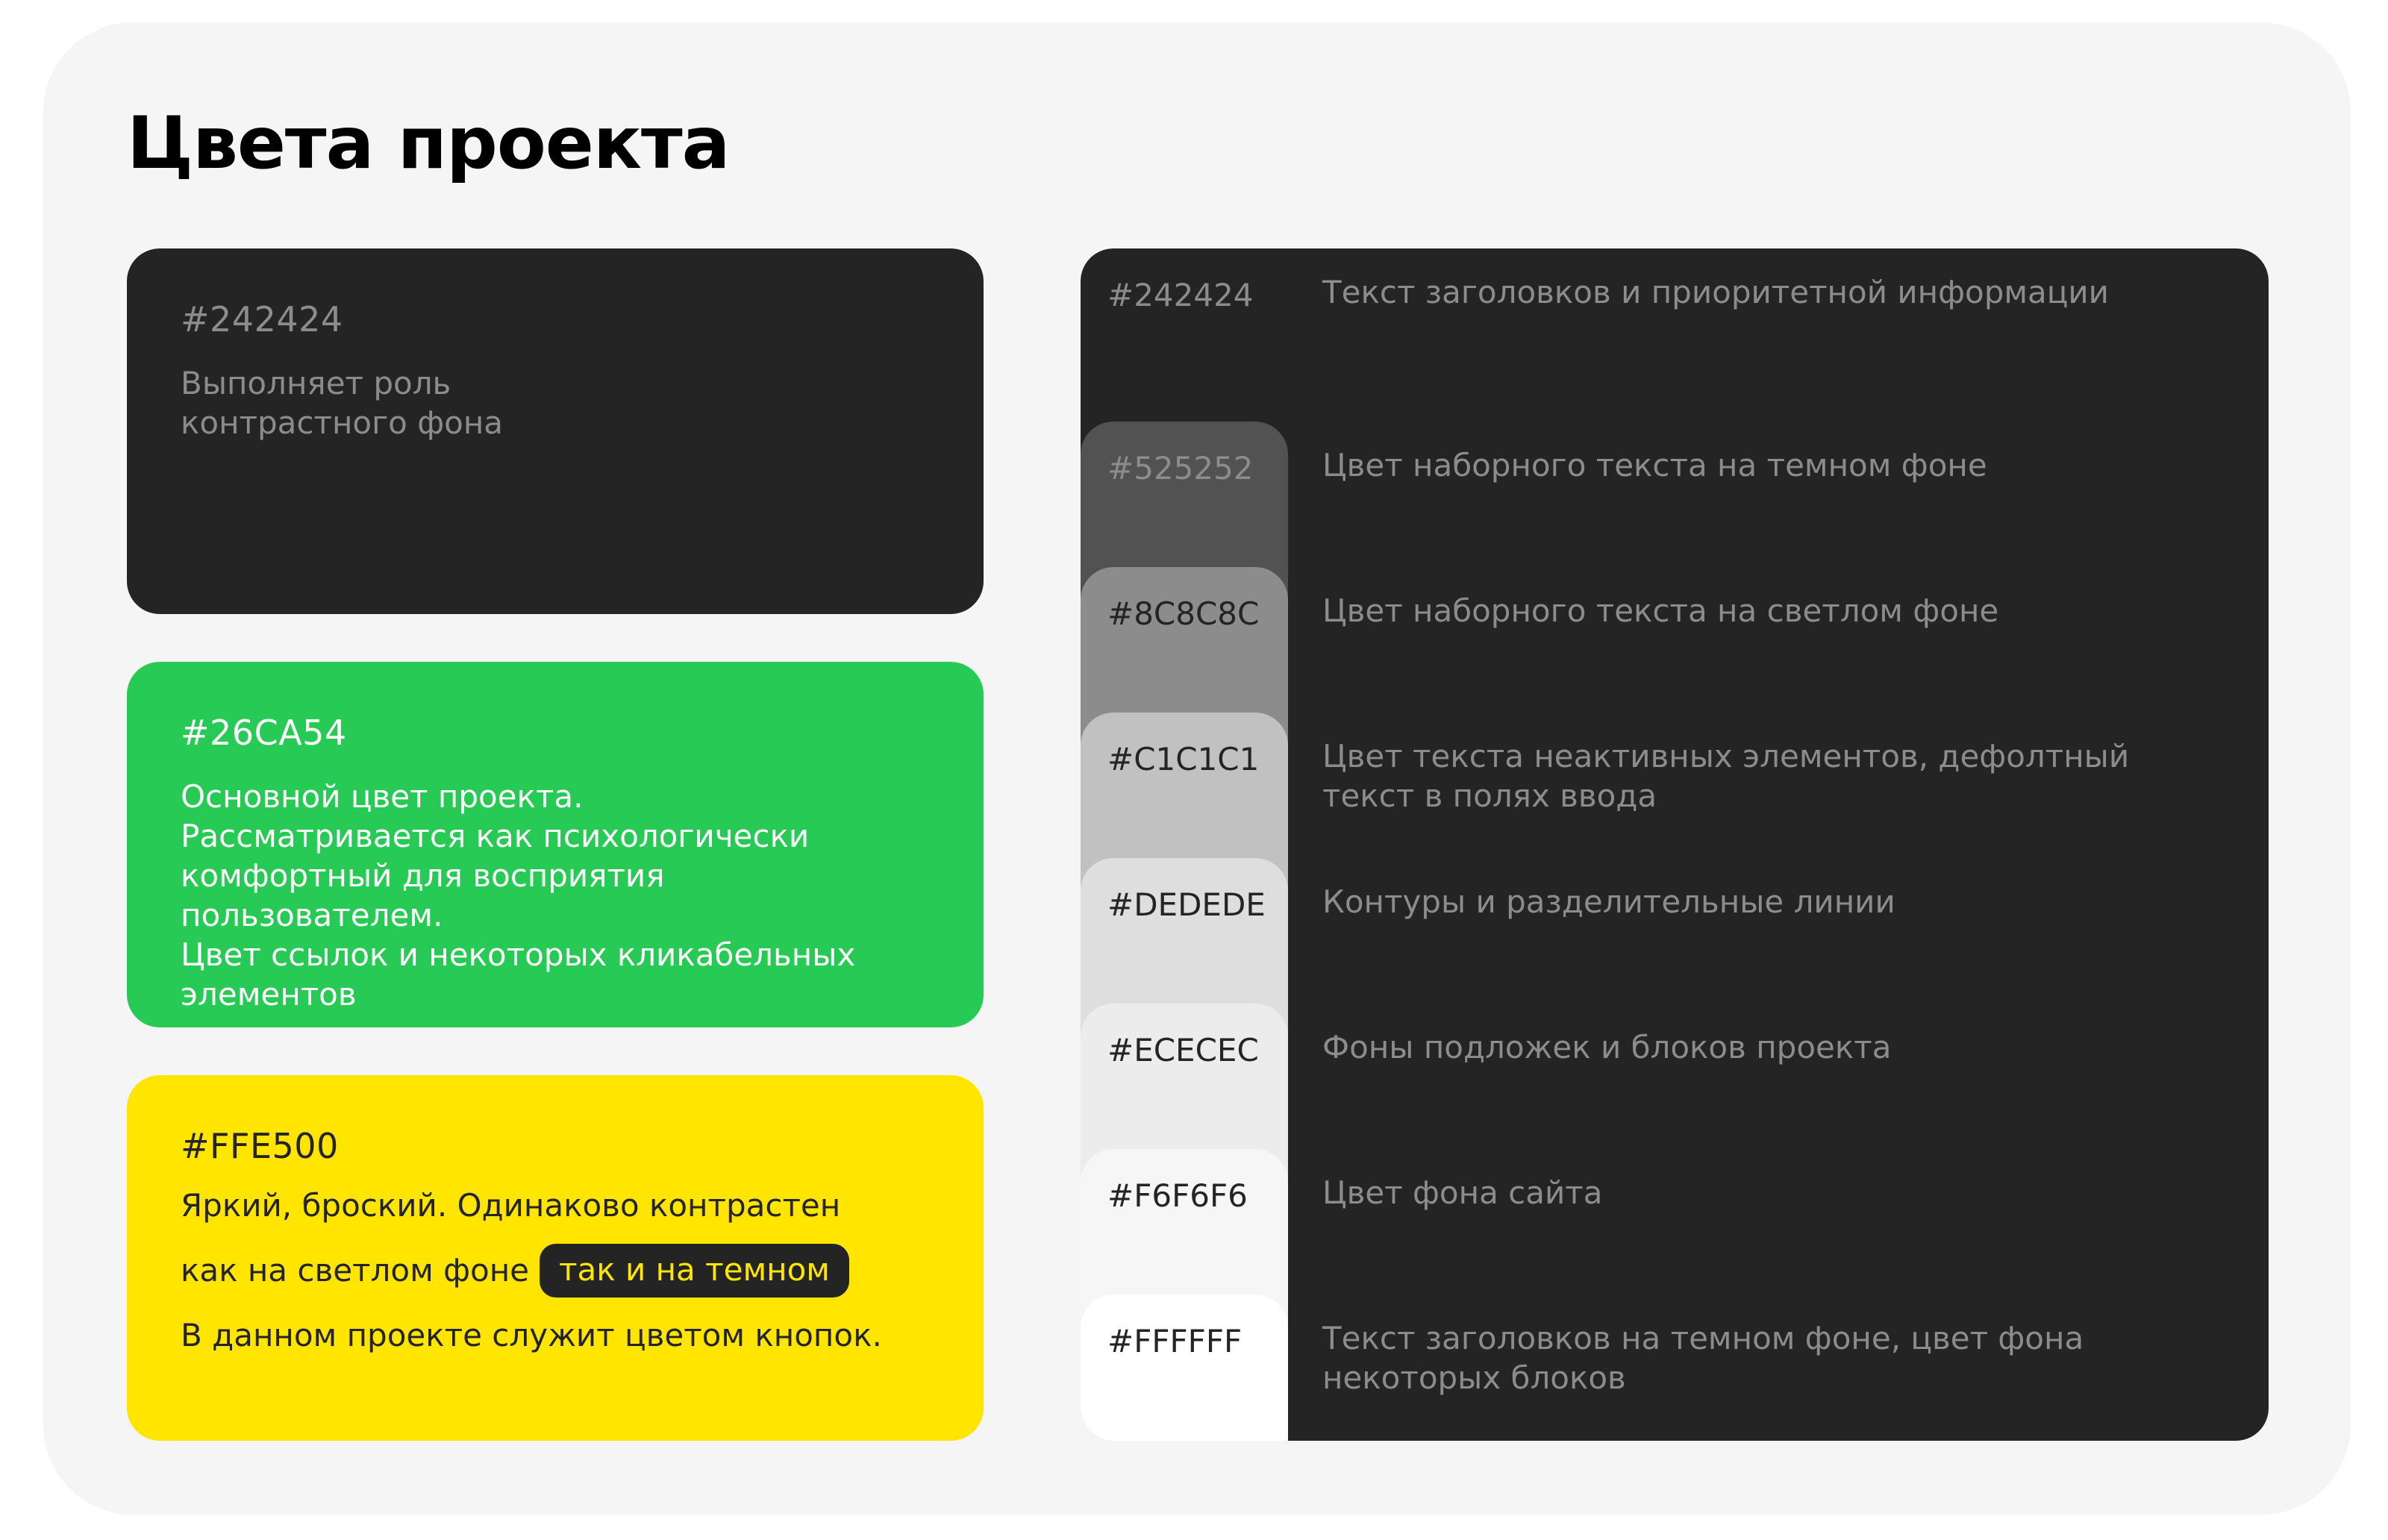 This screenshot has height=1540, width=2388. I want to click on color-card-description-line: В данном проекте служит цветом кнопок., so click(531, 1335).